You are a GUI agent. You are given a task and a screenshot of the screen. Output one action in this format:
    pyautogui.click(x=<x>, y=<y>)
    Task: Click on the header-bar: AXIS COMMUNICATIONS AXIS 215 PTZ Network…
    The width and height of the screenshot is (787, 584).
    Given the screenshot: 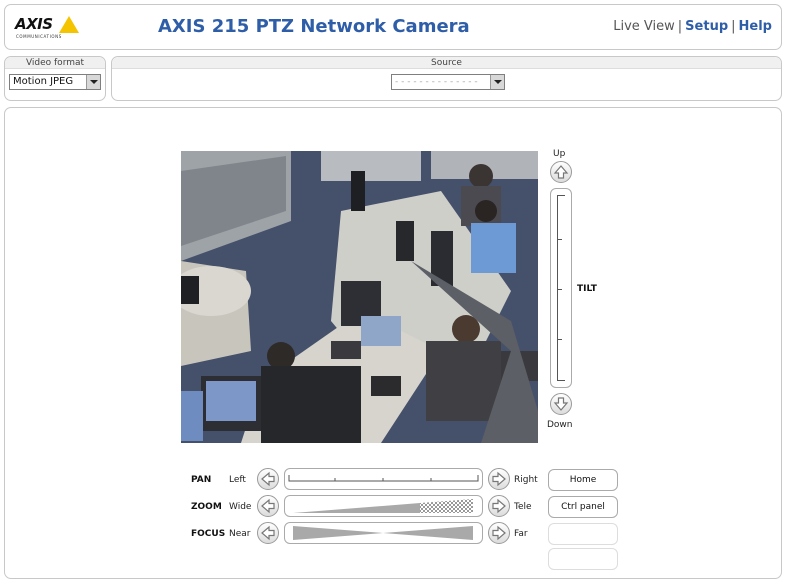 What is the action you would take?
    pyautogui.click(x=393, y=27)
    